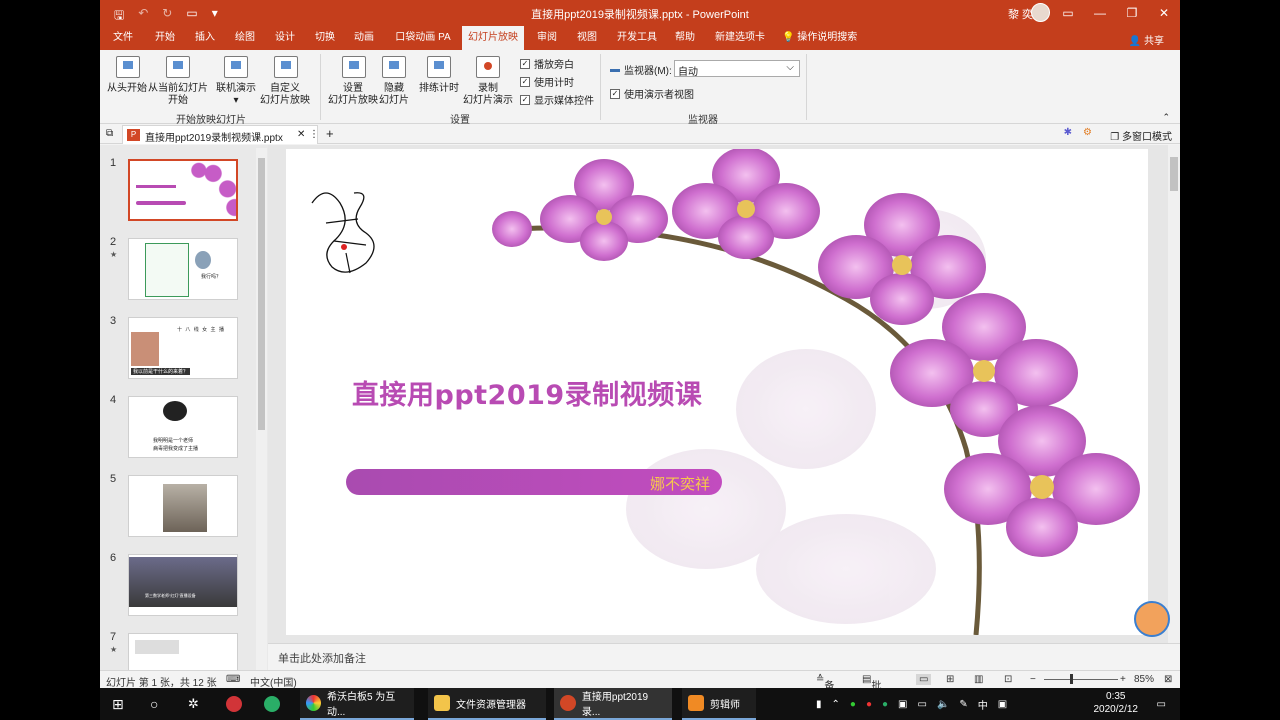  I want to click on task-view-icon: ✲, so click(193, 704).